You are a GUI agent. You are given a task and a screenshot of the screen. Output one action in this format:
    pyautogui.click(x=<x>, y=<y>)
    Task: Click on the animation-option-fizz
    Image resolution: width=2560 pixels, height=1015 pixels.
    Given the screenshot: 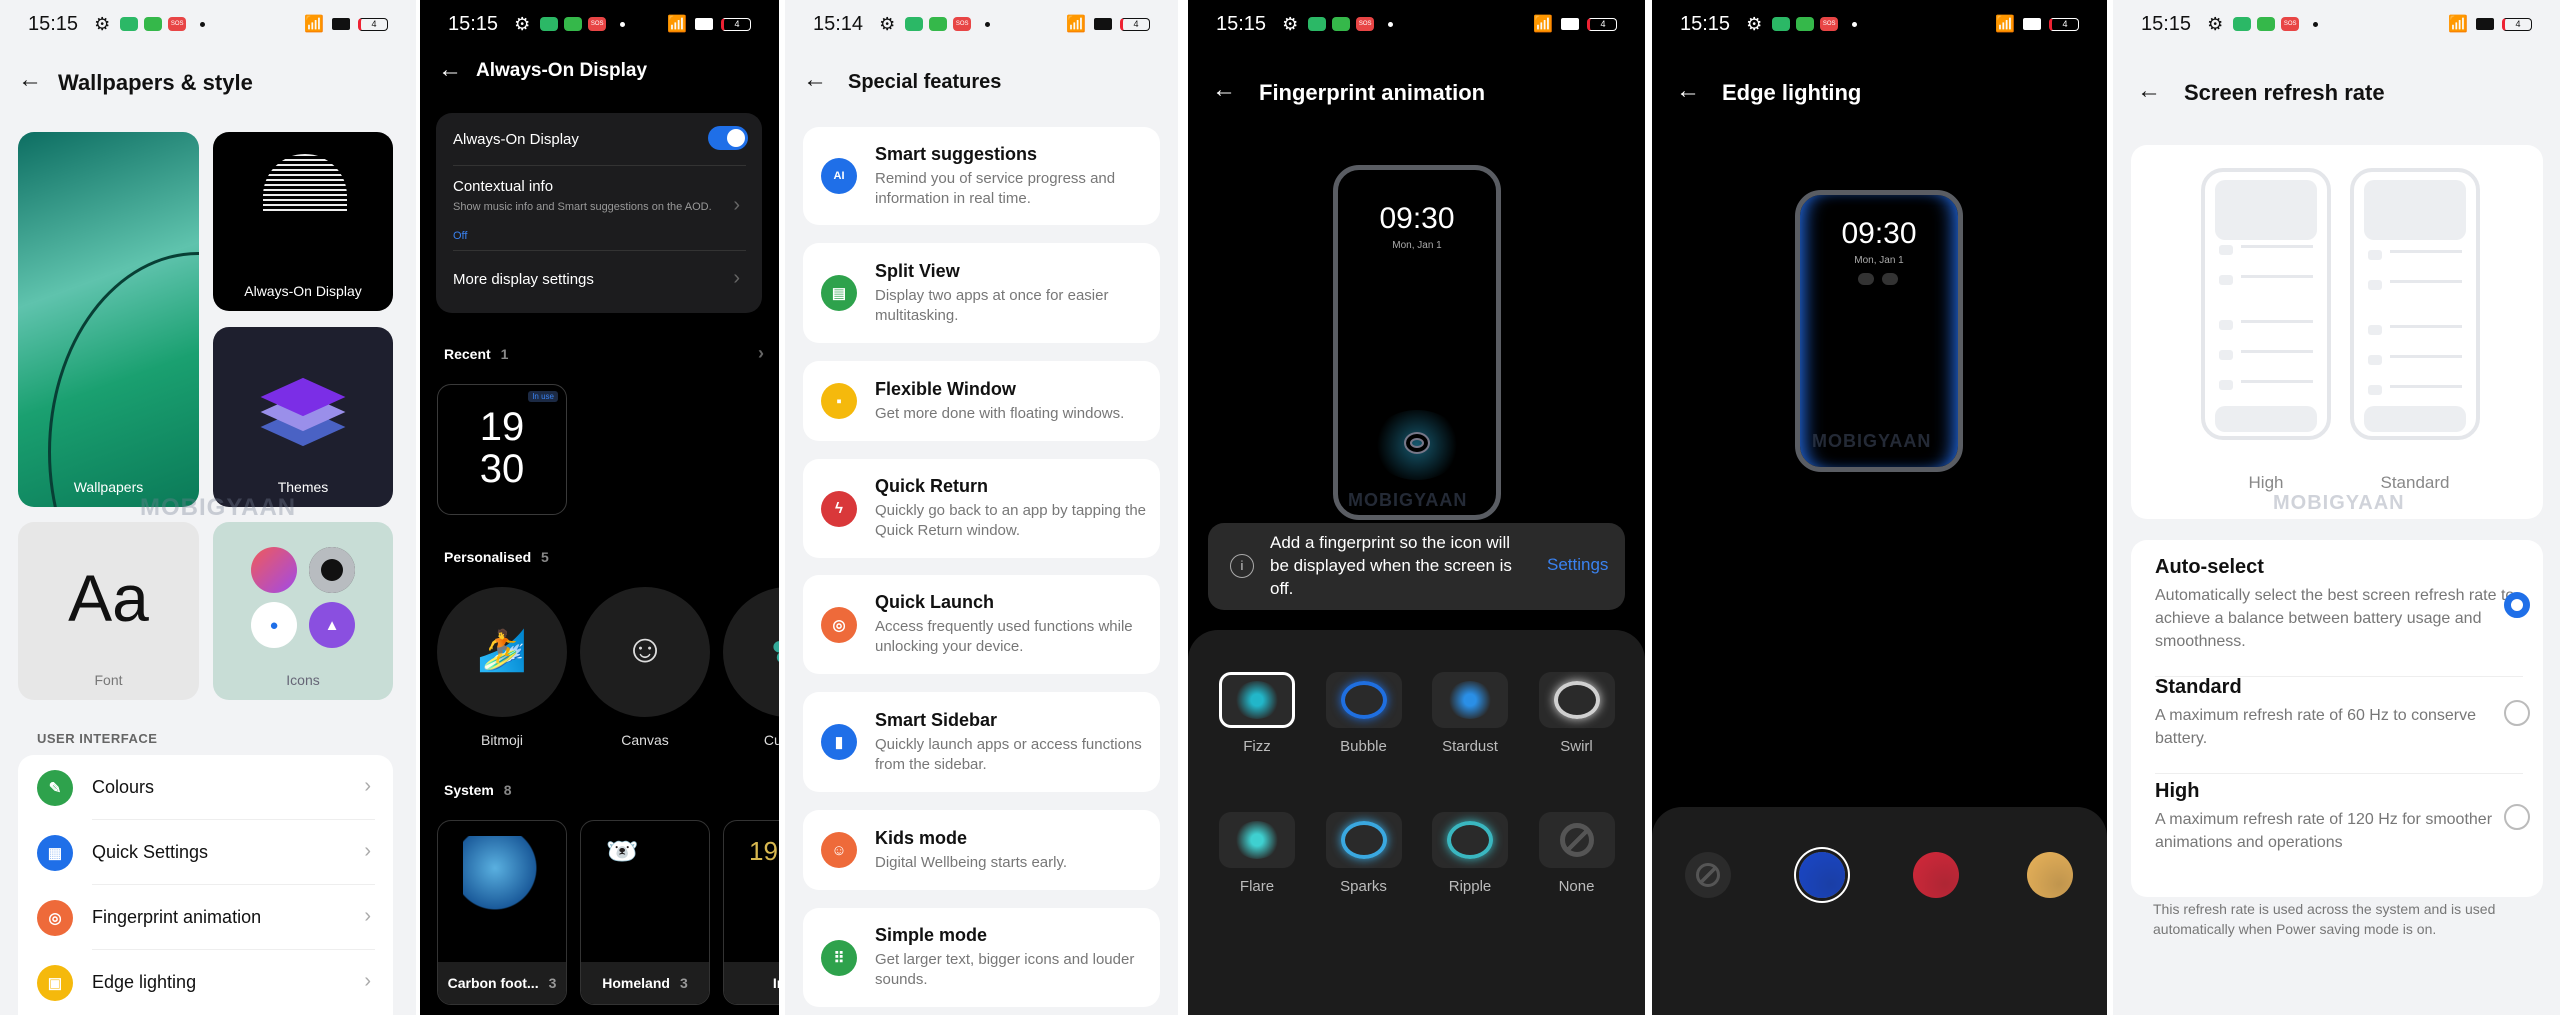 What is the action you would take?
    pyautogui.click(x=1257, y=700)
    